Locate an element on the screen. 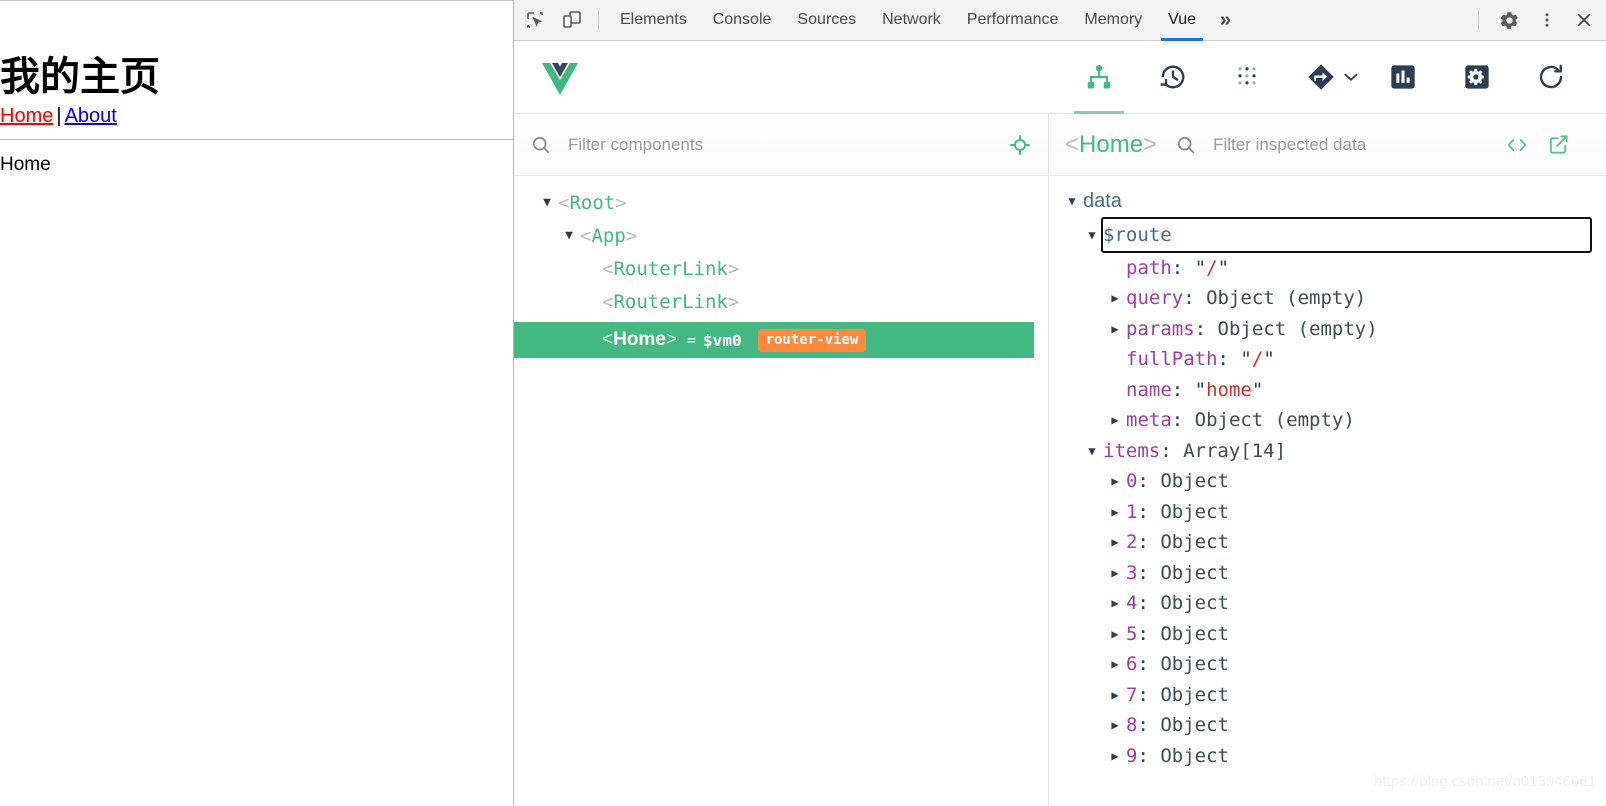  target-crosshair-icon is located at coordinates (1020, 145).